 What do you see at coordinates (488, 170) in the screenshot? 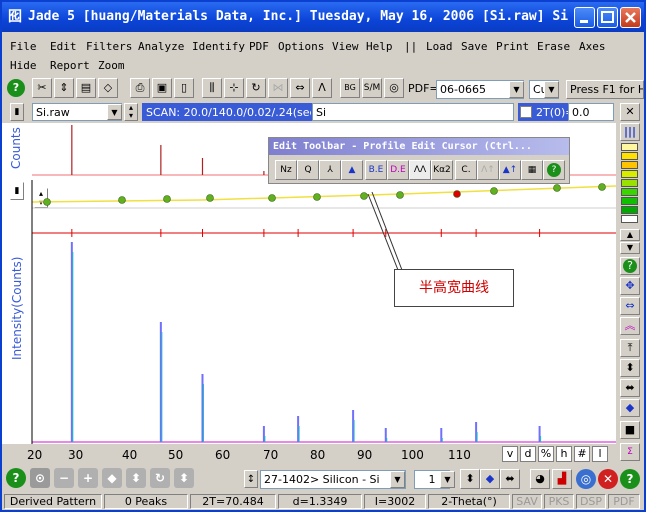
I see `peak-shift-icon: ᐱ↑` at bounding box center [488, 170].